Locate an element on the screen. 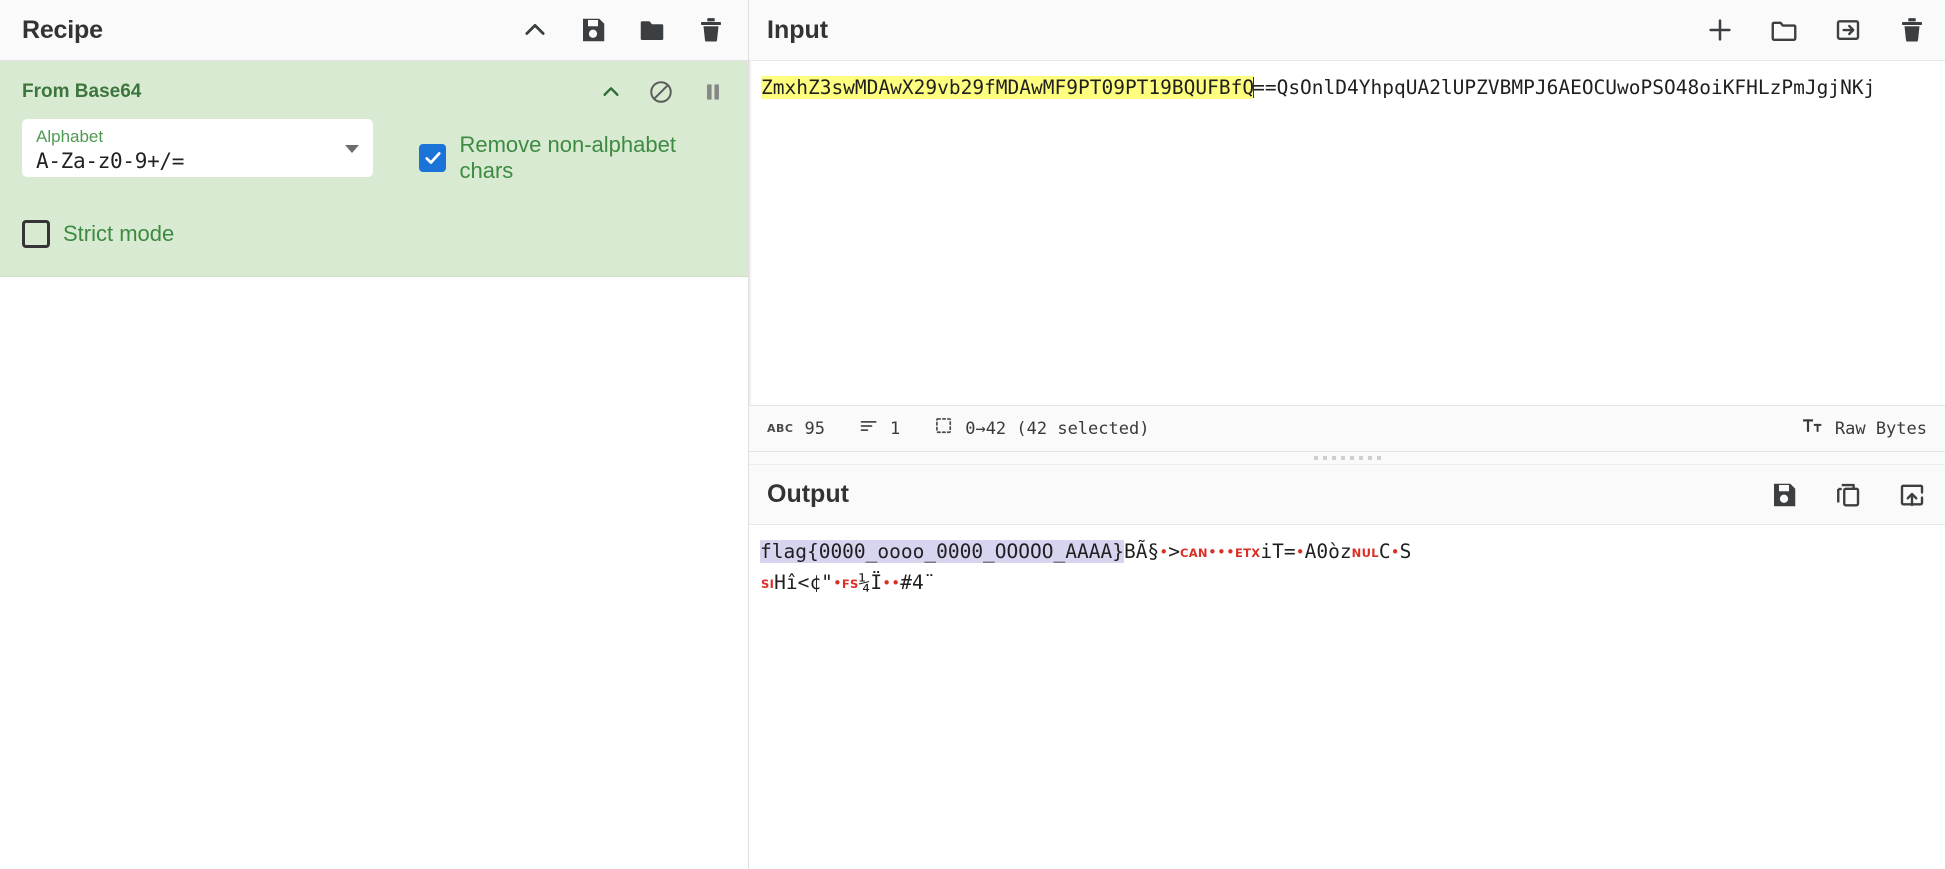 The height and width of the screenshot is (869, 1945). input-toolbar is located at coordinates (1818, 30).